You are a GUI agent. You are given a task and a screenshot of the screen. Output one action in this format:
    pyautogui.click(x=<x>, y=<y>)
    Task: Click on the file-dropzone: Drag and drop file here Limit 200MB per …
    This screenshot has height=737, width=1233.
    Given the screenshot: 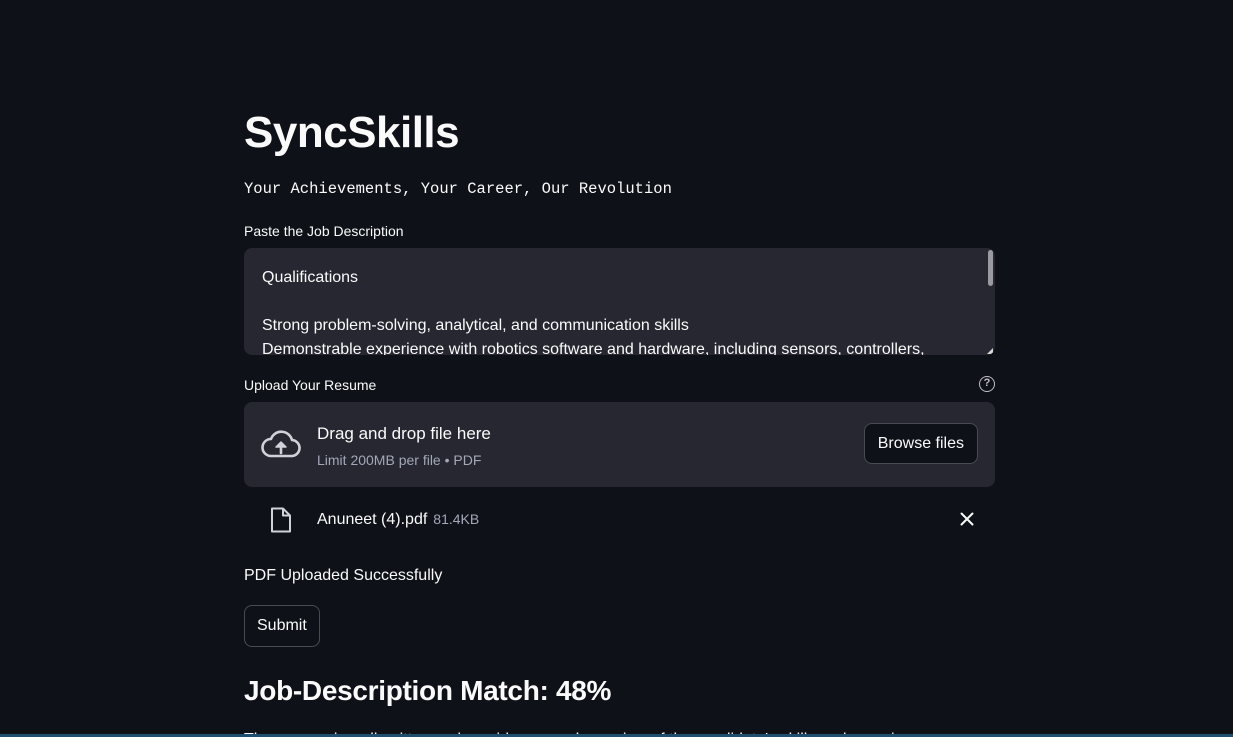 What is the action you would take?
    pyautogui.click(x=619, y=444)
    